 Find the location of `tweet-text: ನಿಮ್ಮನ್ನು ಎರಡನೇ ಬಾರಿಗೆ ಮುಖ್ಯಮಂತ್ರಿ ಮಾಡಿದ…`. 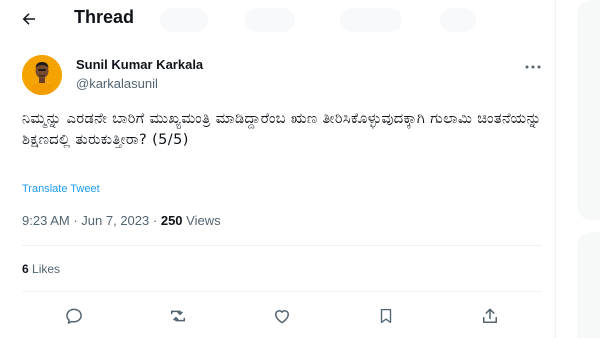

tweet-text: ನಿಮ್ಮನ್ನು ಎರಡನೇ ಬಾರಿಗೆ ಮುಖ್ಯಮಂತ್ರಿ ಮಾಡಿದ… is located at coordinates (282, 129).